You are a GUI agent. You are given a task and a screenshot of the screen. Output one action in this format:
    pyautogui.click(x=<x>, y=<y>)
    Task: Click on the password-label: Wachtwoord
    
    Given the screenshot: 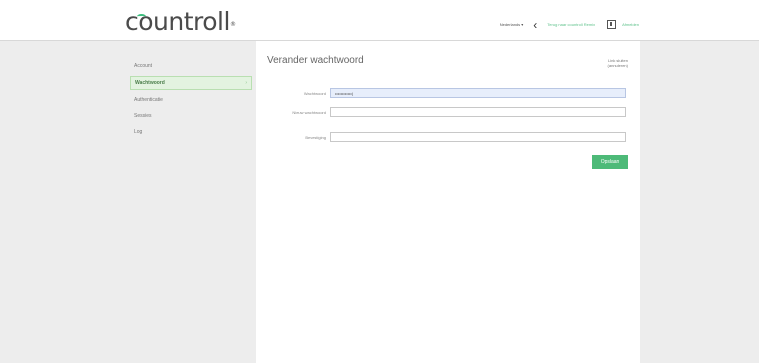 What is the action you would take?
    pyautogui.click(x=314, y=93)
    